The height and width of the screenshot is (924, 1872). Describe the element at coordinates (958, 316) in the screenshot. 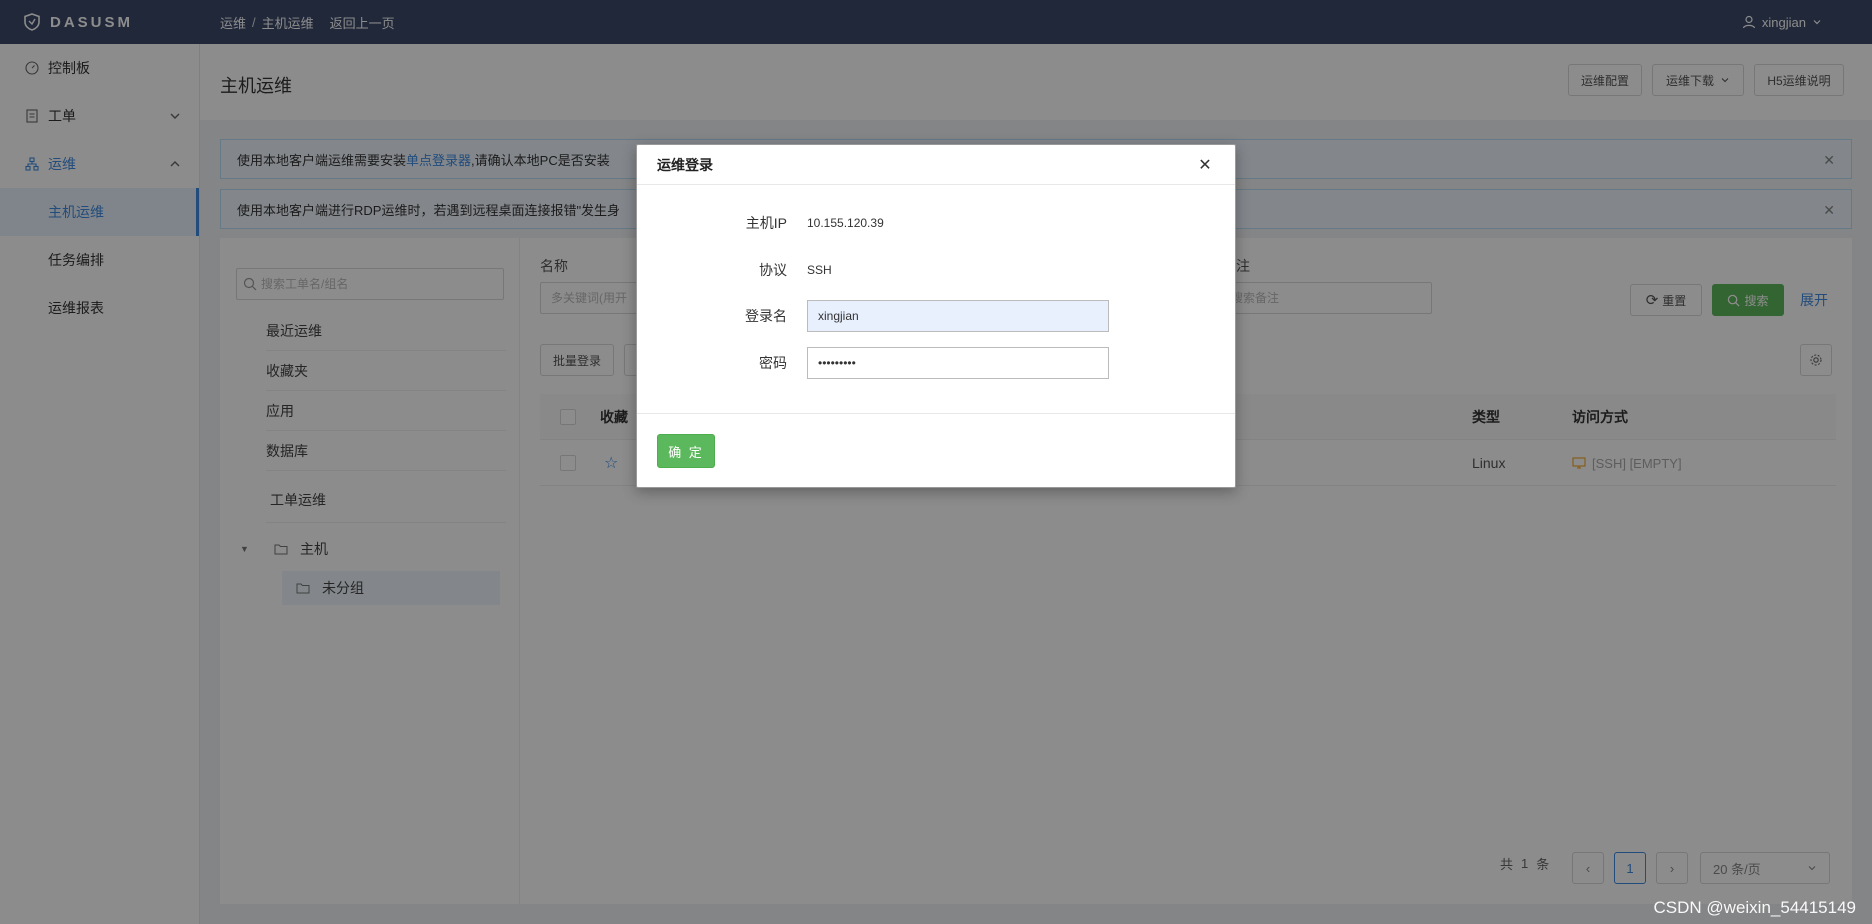

I see `login-name-input` at that location.